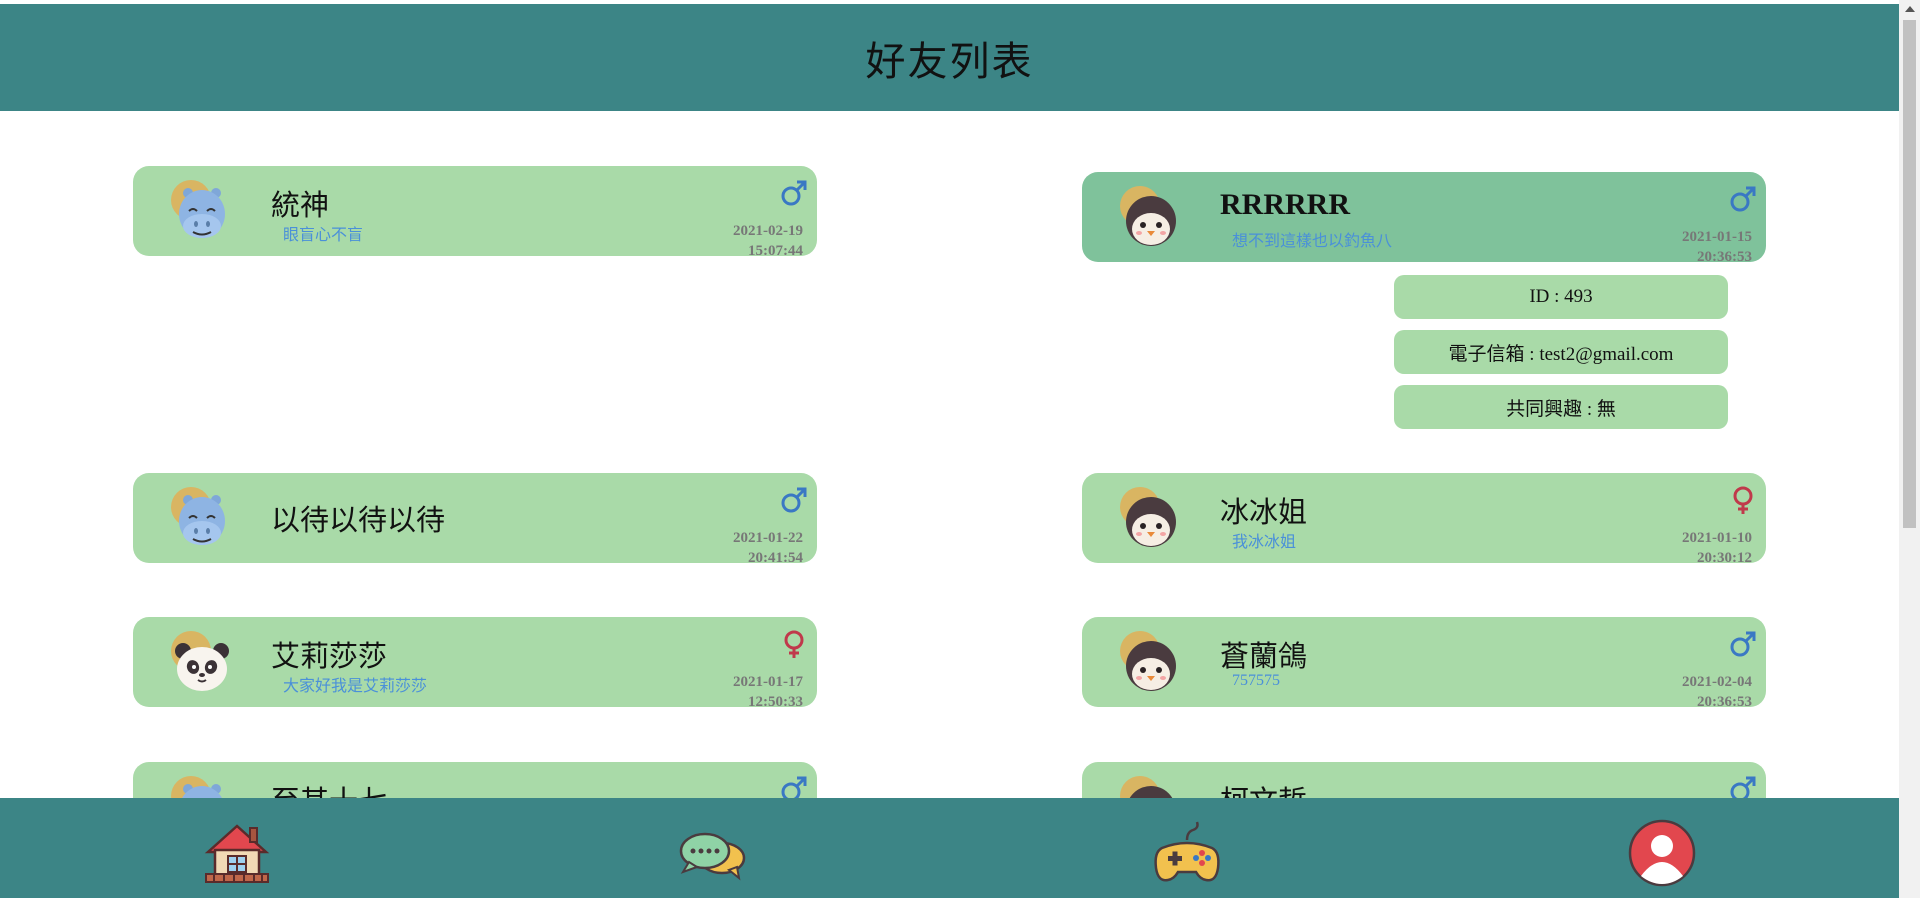 The image size is (1920, 898). I want to click on friend-bio: 757575, so click(1256, 680).